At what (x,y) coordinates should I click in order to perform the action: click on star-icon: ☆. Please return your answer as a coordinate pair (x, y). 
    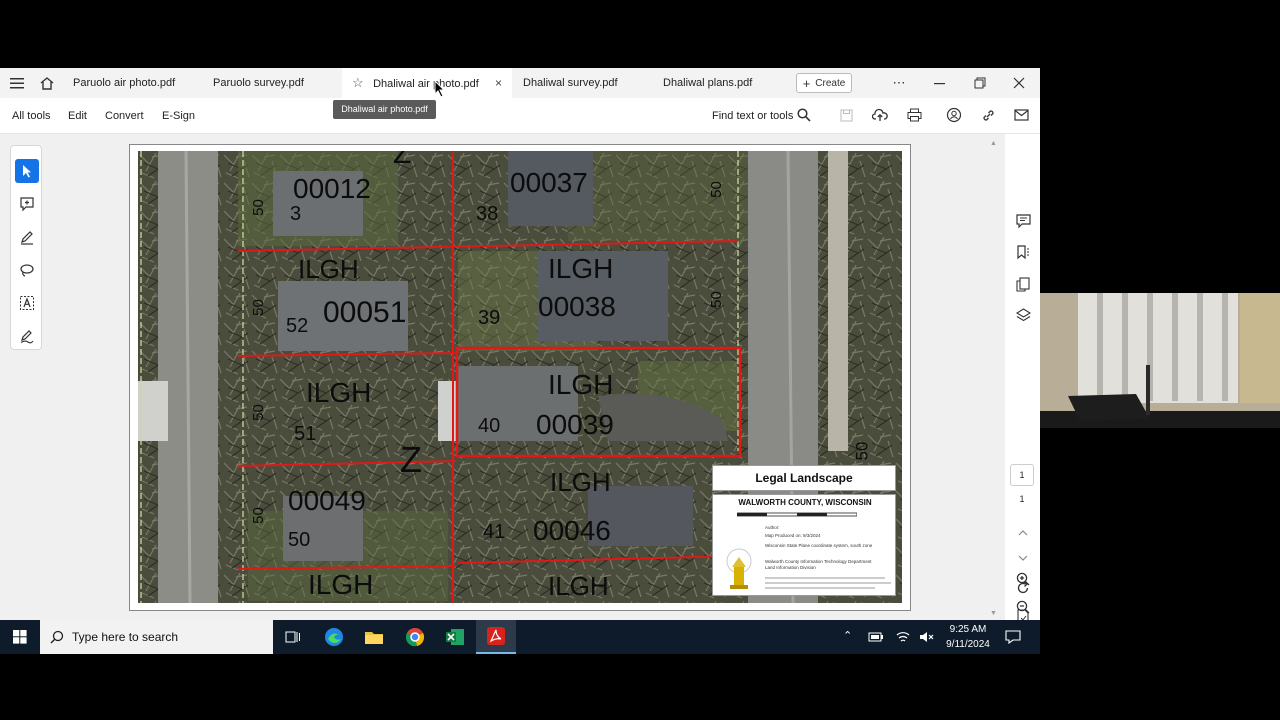
    Looking at the image, I should click on (359, 83).